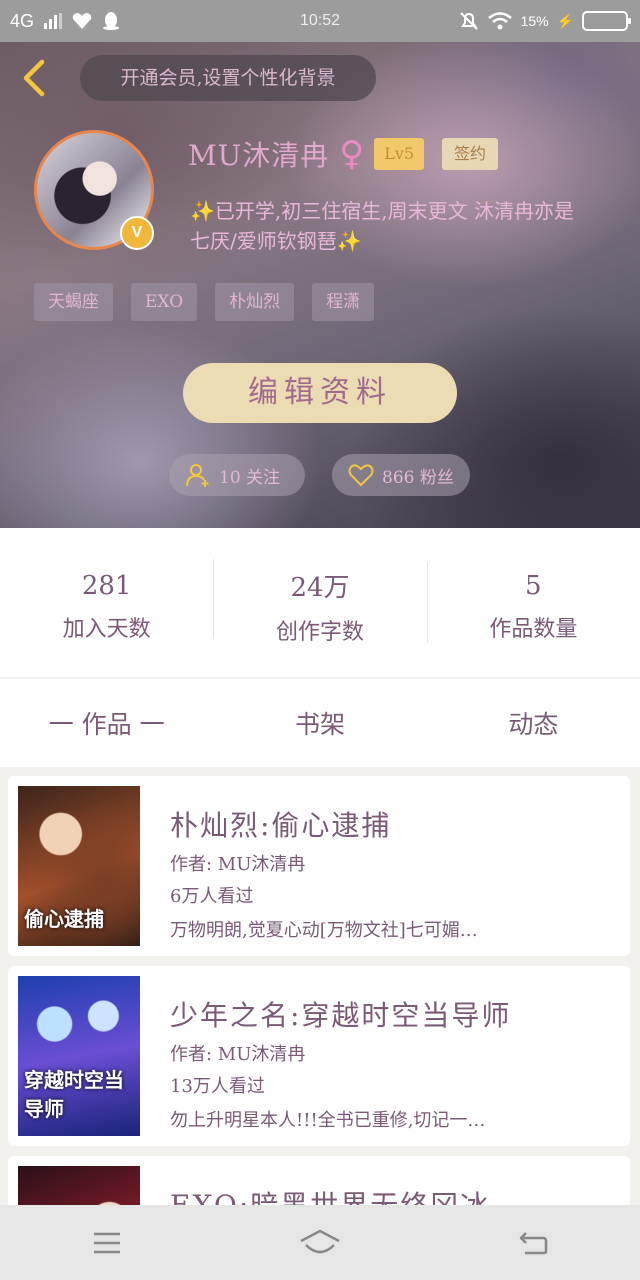  I want to click on tag-item: EXO, so click(164, 302).